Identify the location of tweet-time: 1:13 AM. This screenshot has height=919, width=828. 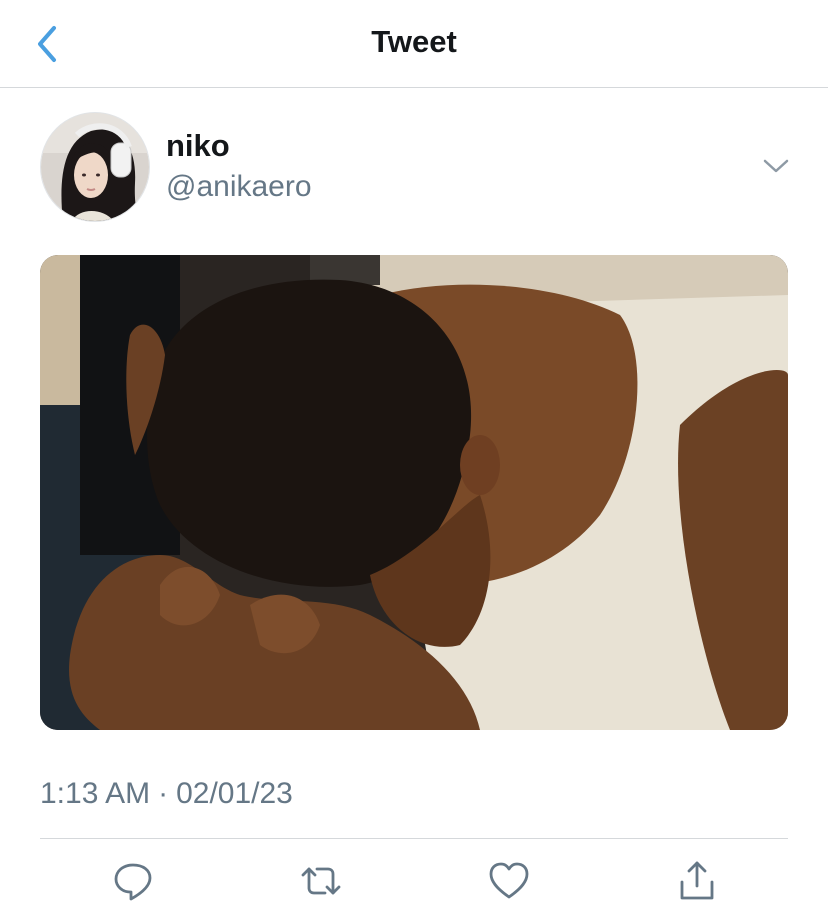
(95, 793).